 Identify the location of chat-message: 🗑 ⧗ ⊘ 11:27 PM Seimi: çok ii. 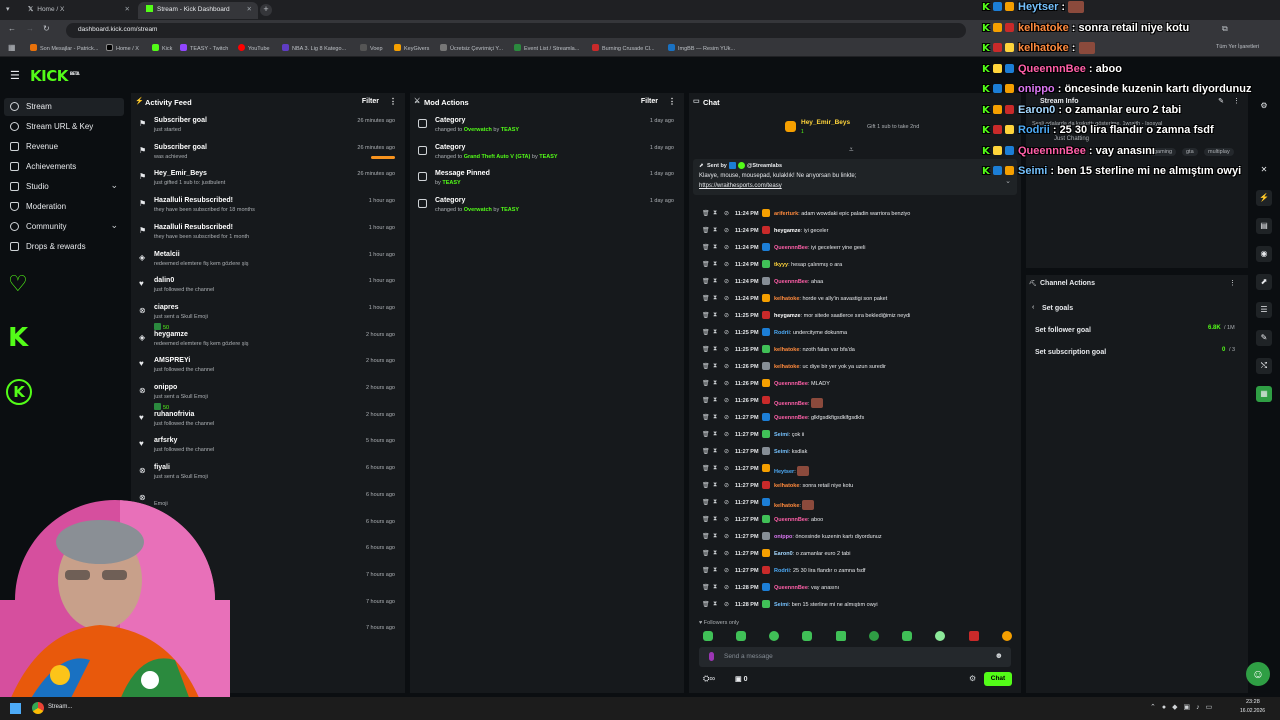
(860, 436).